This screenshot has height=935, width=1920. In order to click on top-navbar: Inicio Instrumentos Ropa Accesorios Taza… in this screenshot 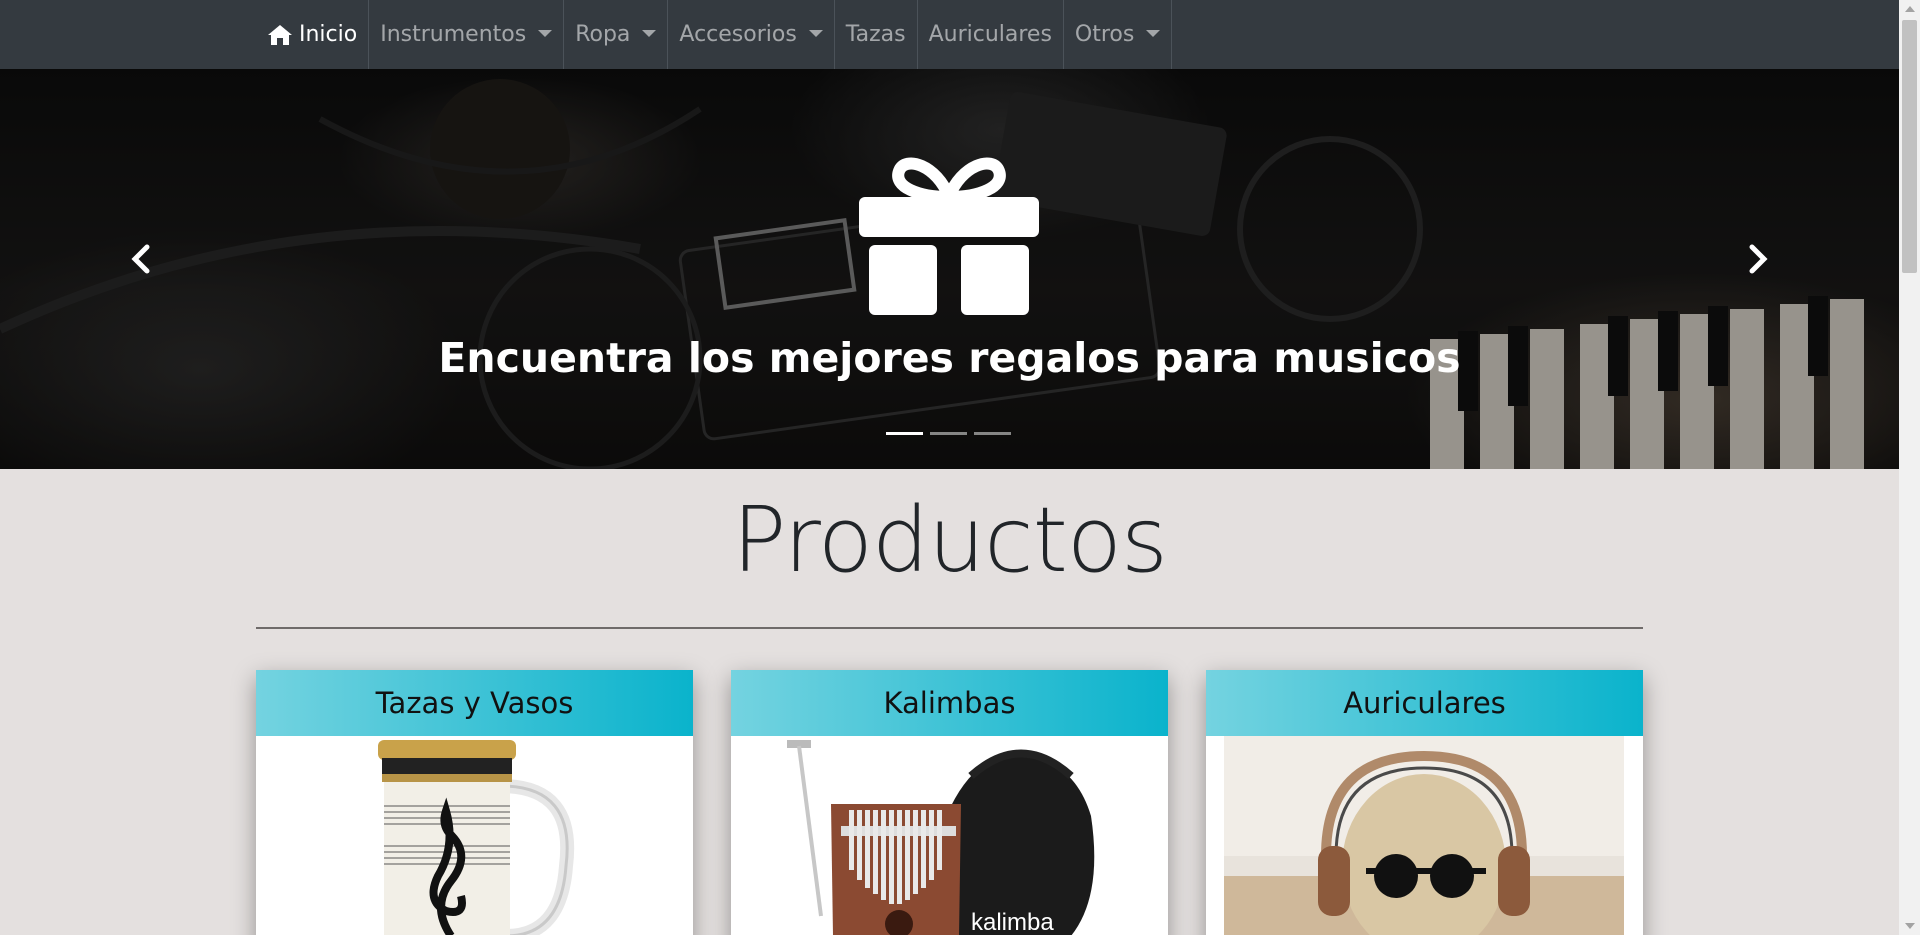, I will do `click(949, 34)`.